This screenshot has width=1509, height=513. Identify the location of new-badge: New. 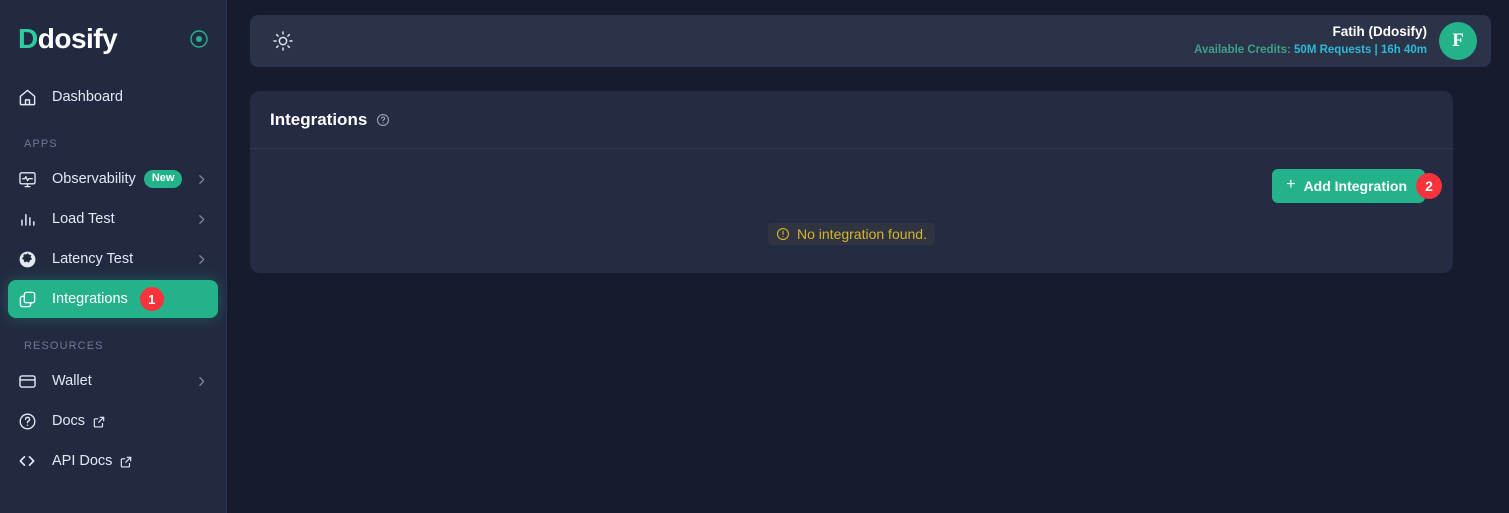
(163, 179).